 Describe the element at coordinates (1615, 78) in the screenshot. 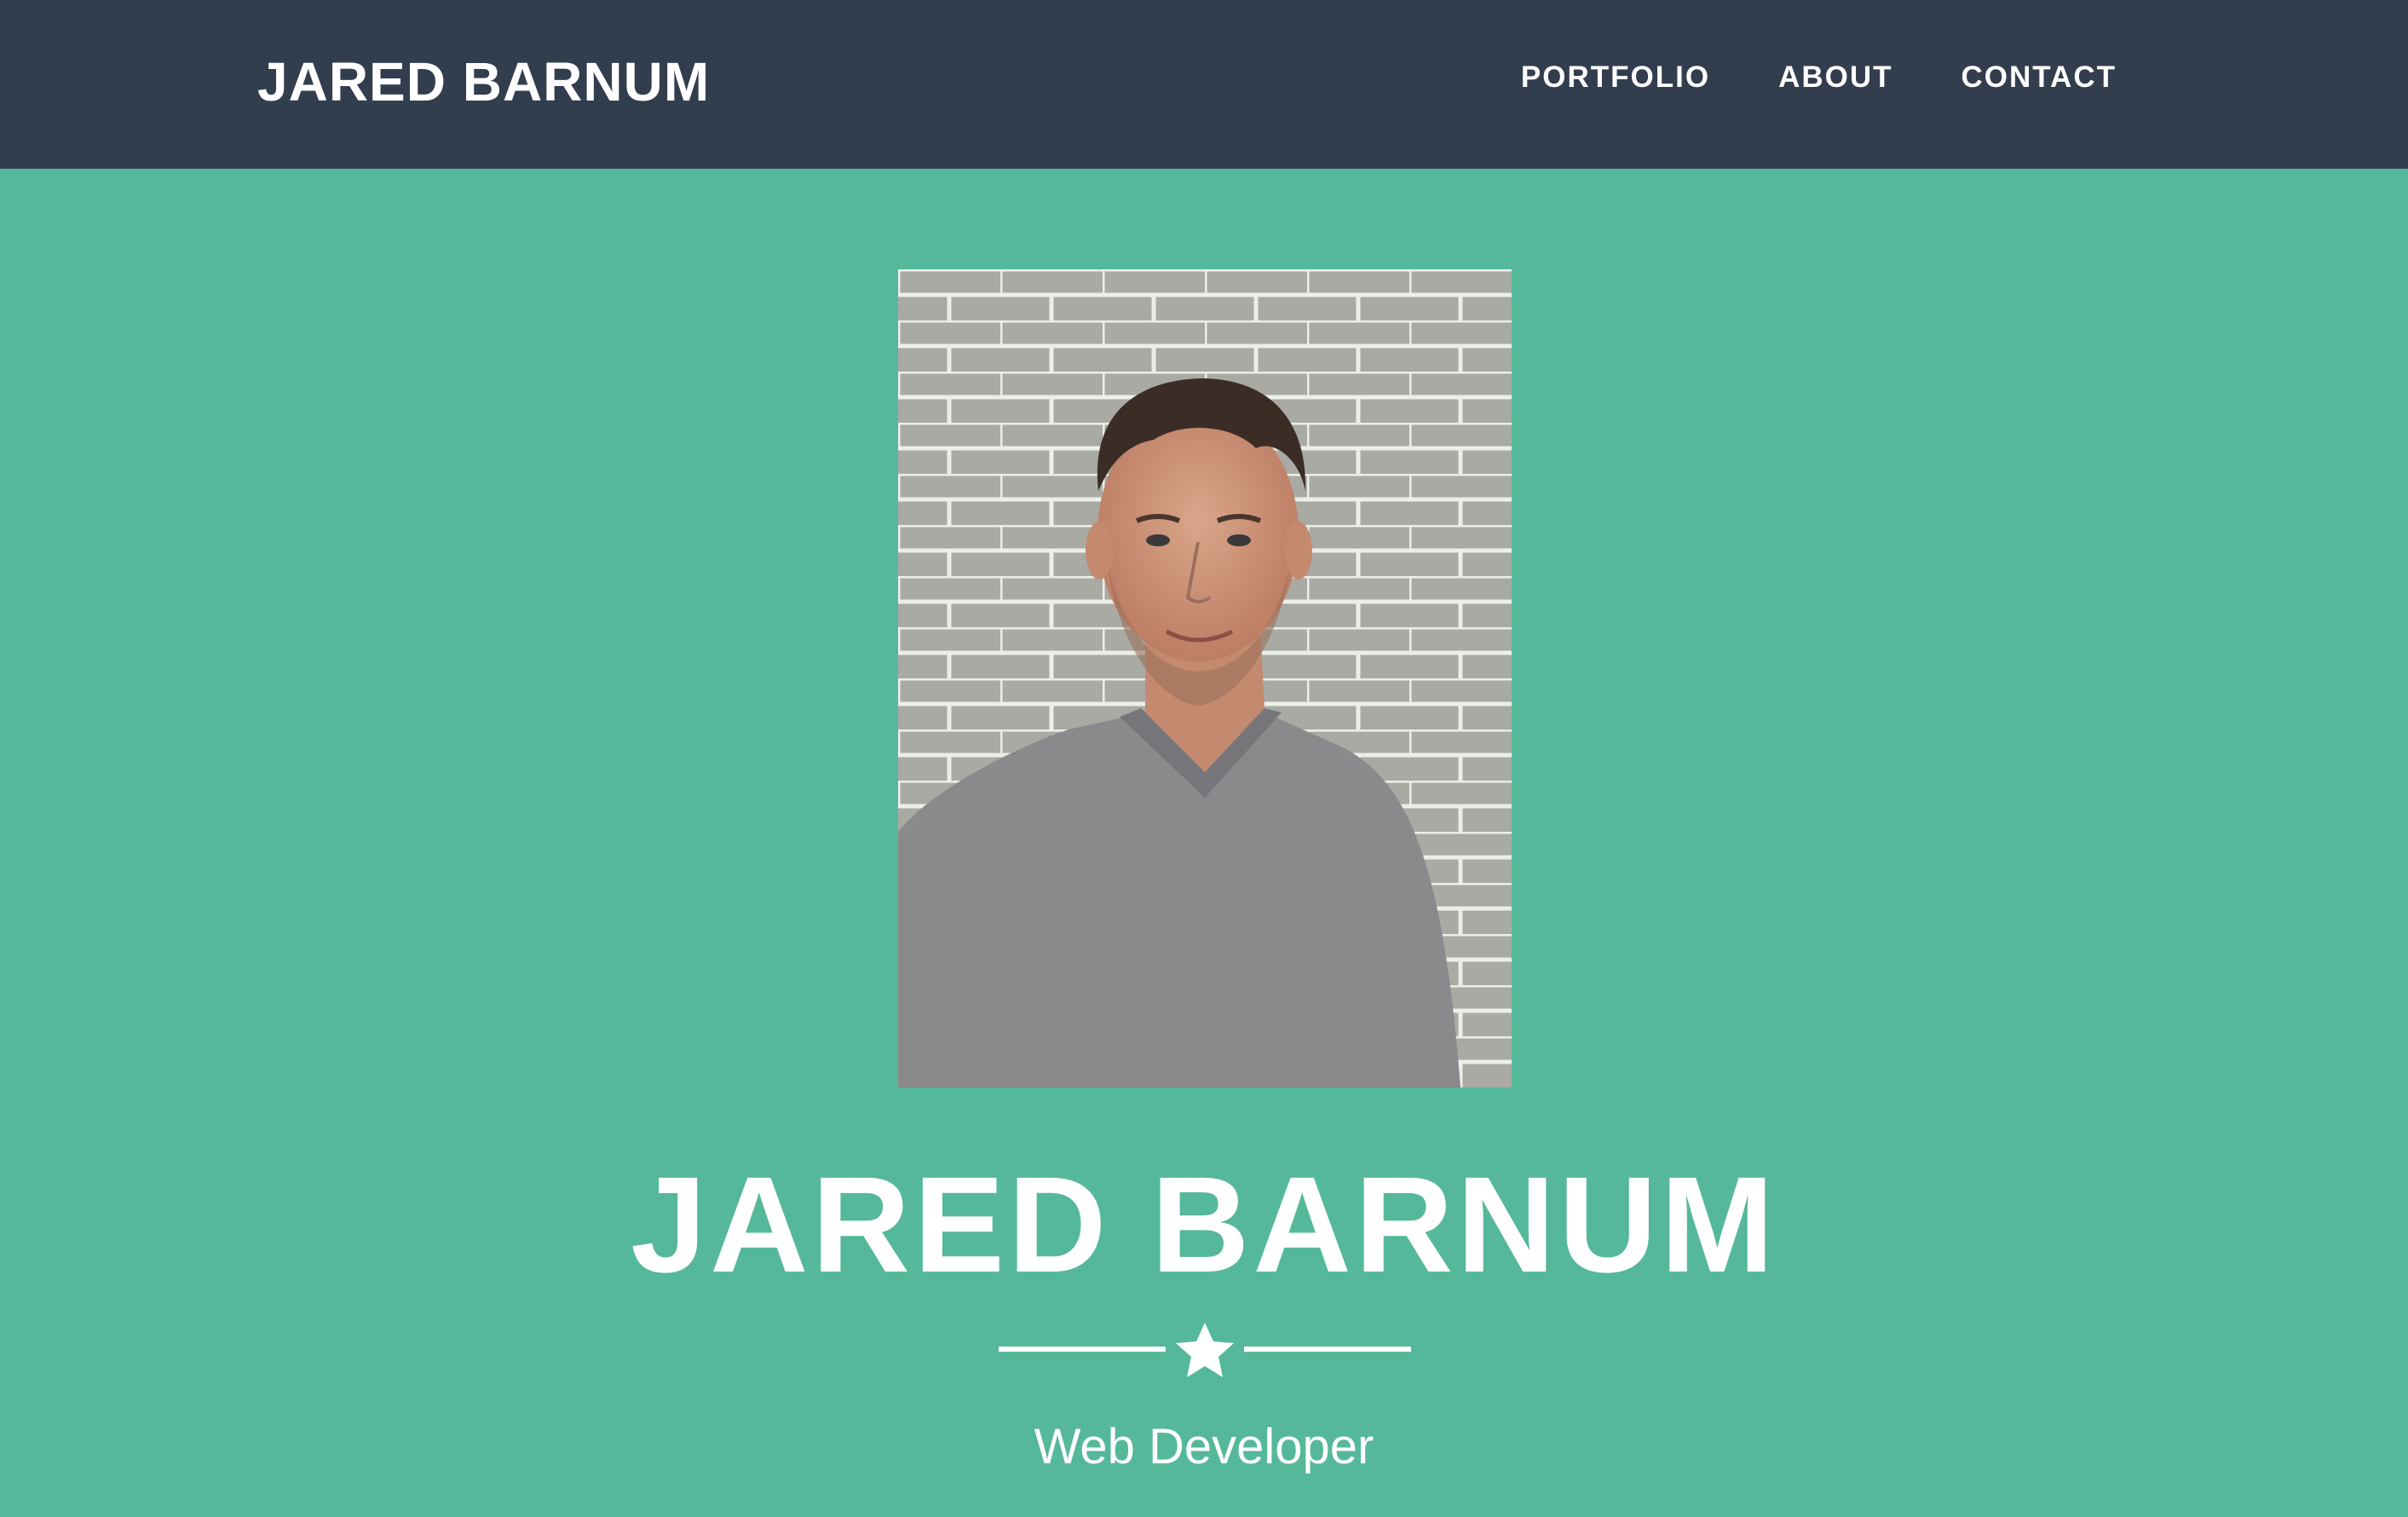

I see `nav-link-portfolio: PORTFOLIO` at that location.